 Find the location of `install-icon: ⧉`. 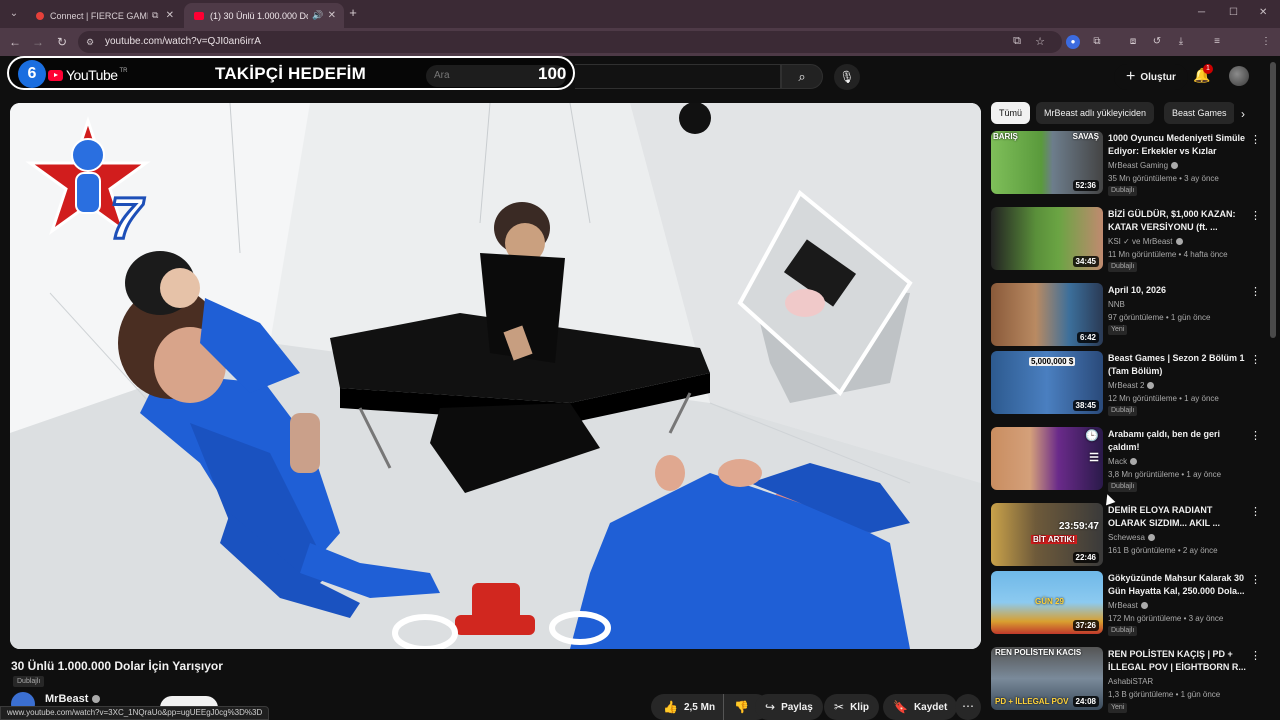

install-icon: ⧉ is located at coordinates (1017, 41).